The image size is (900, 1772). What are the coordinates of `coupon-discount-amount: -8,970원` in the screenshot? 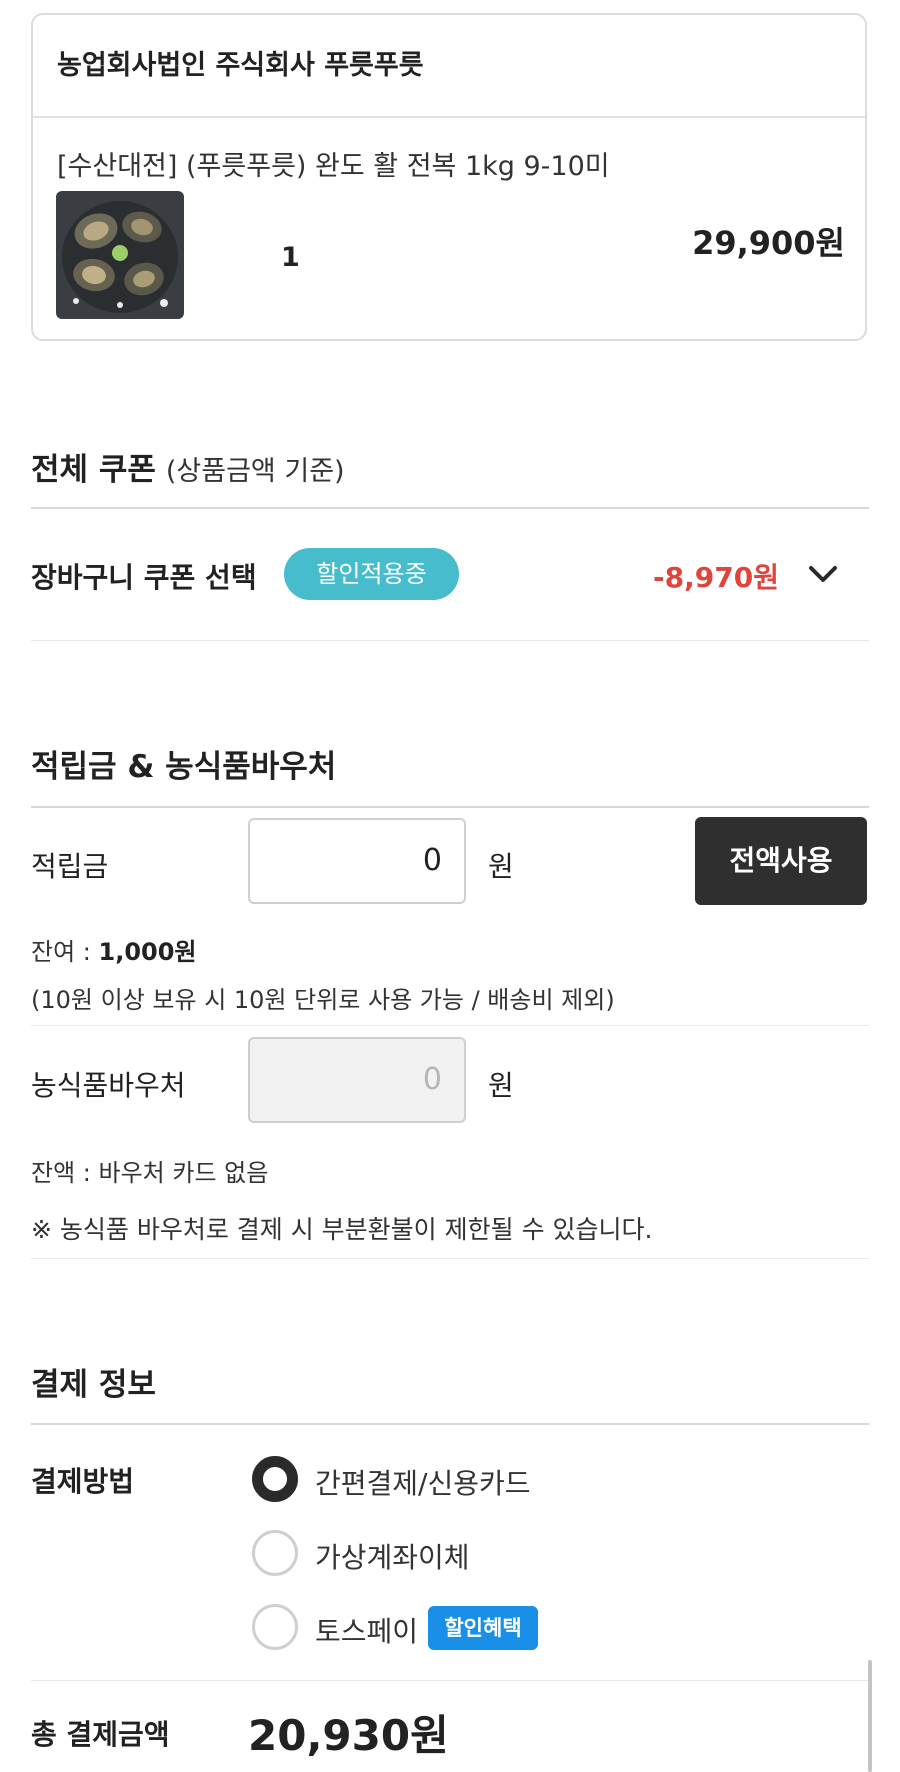 It's located at (716, 577).